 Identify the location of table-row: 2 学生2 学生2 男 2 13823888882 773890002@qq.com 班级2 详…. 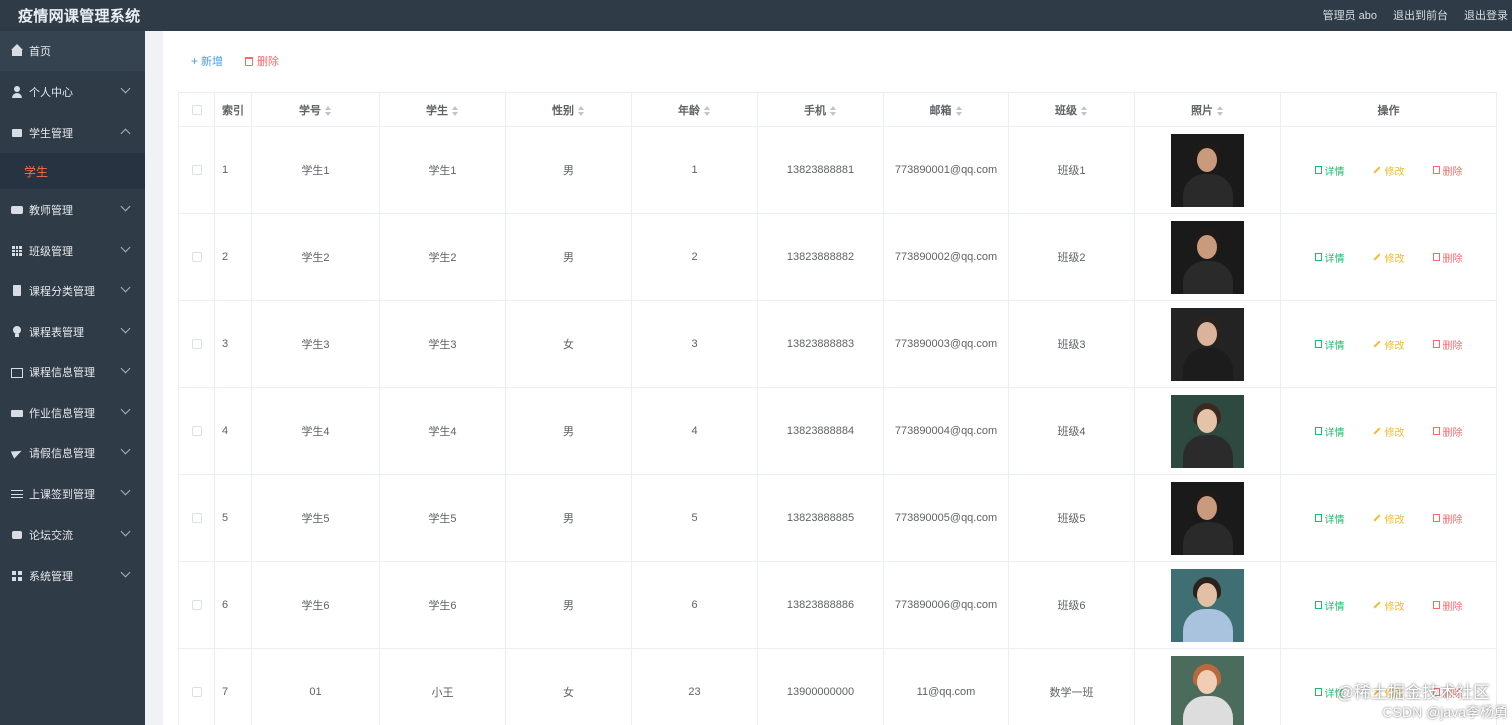
(837, 257).